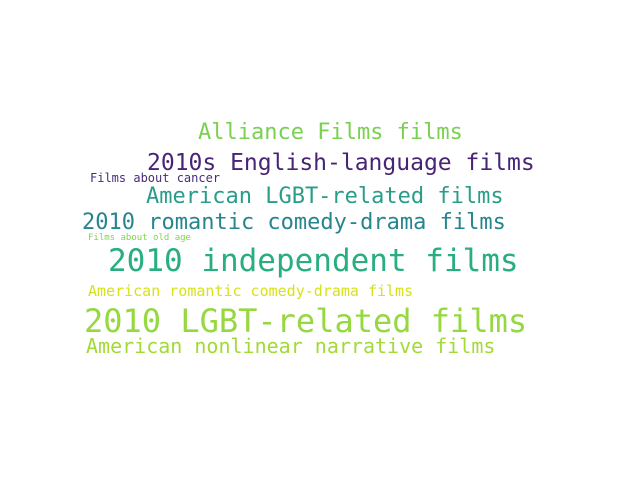  Describe the element at coordinates (330, 132) in the screenshot. I see `word-alliance-films: Alliance Films films` at that location.